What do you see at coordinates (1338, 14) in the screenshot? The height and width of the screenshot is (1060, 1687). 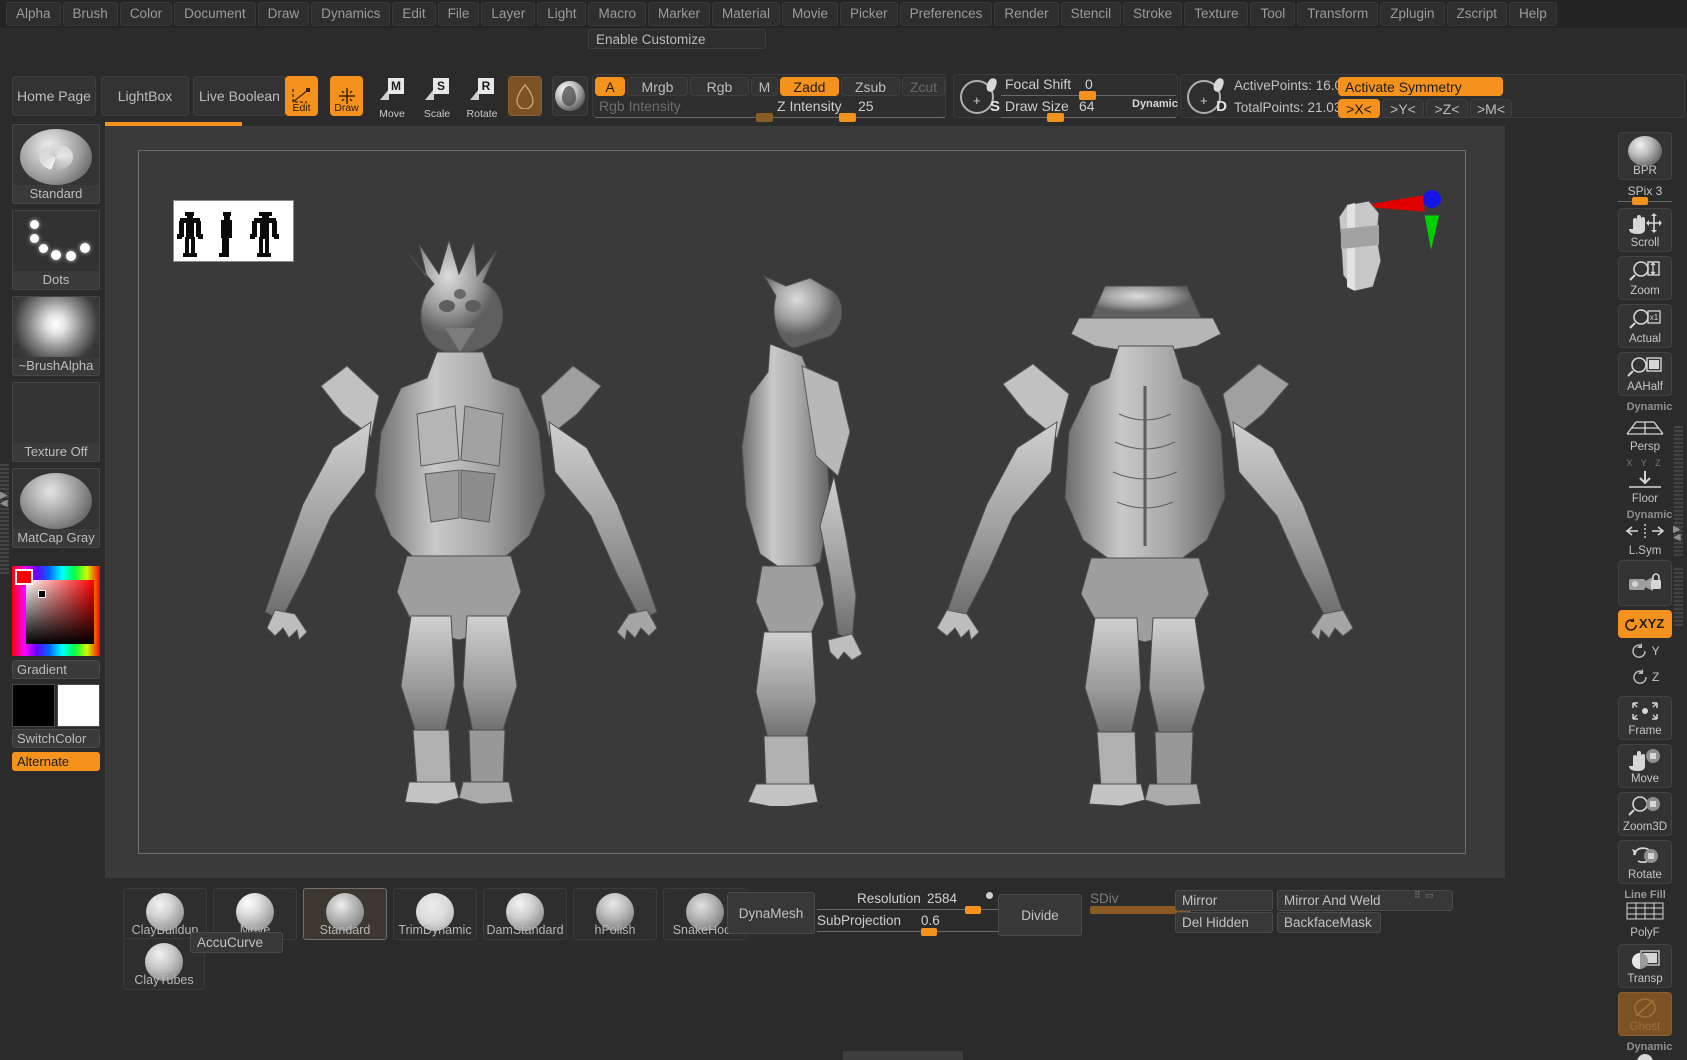 I see `menu-item-transform: Transform` at bounding box center [1338, 14].